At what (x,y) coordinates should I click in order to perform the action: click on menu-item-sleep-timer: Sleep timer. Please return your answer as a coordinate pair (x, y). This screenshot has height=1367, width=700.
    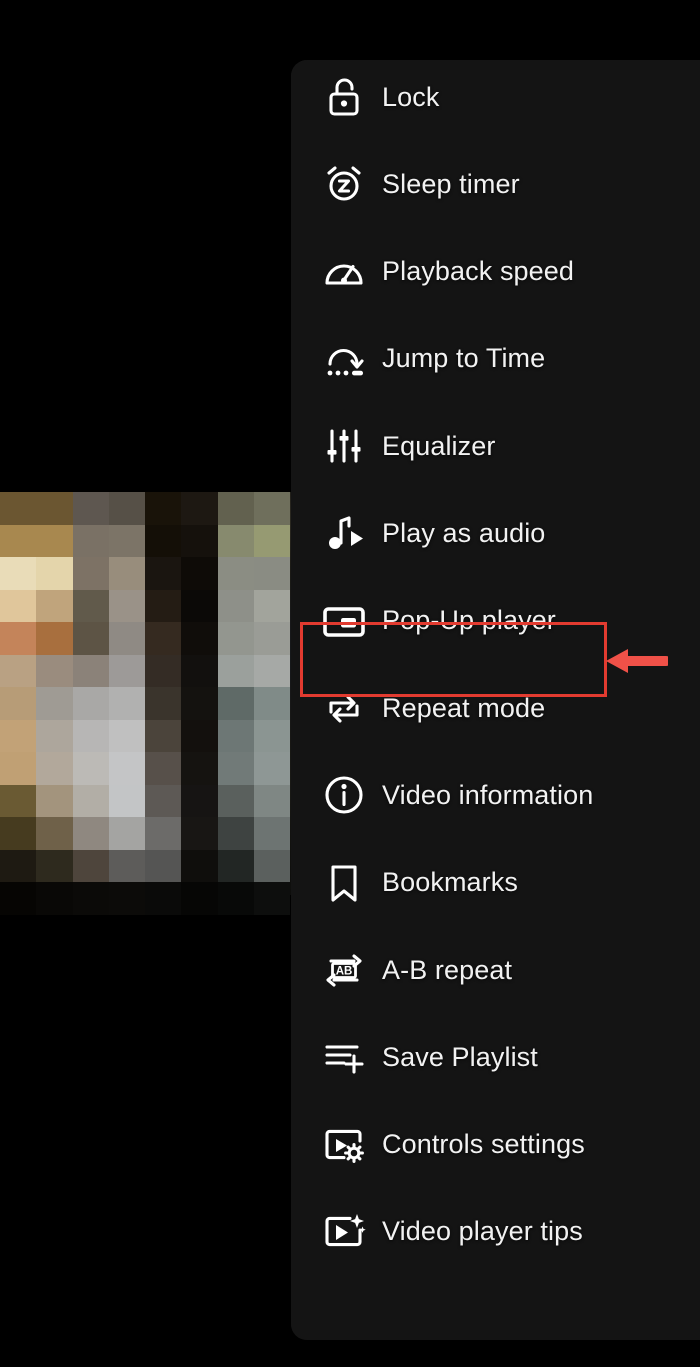
    Looking at the image, I should click on (495, 184).